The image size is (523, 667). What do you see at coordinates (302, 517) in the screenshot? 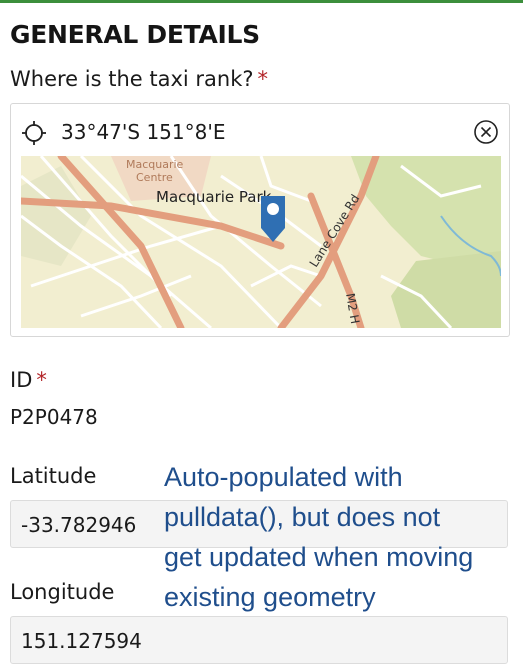
I see `annotation-line: pulldata(), but does not` at bounding box center [302, 517].